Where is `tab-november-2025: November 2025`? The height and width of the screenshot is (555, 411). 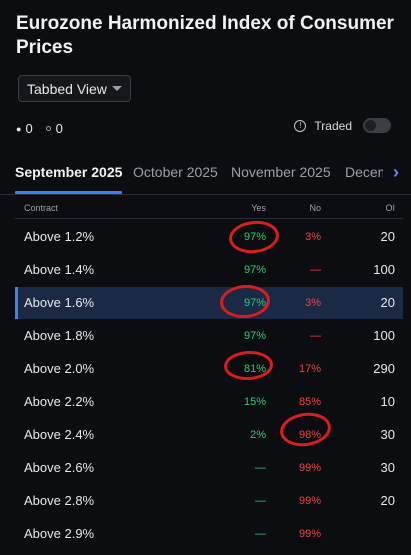
tab-november-2025: November 2025 is located at coordinates (281, 172).